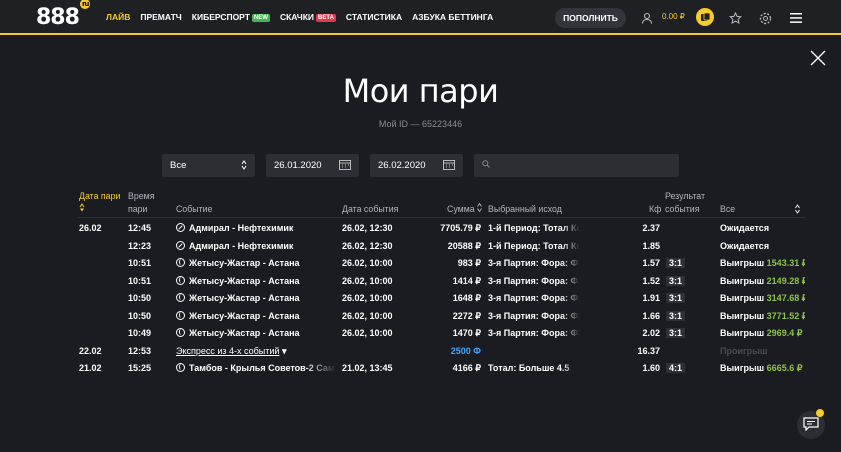 This screenshot has height=452, width=841. I want to click on close-icon, so click(818, 58).